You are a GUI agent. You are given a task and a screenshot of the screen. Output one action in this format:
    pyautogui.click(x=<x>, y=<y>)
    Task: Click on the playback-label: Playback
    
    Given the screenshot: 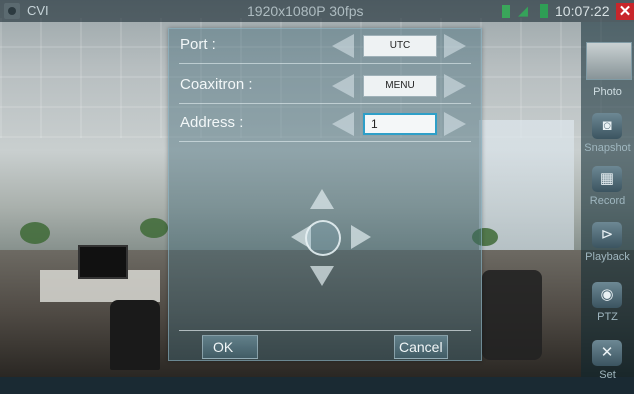 What is the action you would take?
    pyautogui.click(x=607, y=257)
    